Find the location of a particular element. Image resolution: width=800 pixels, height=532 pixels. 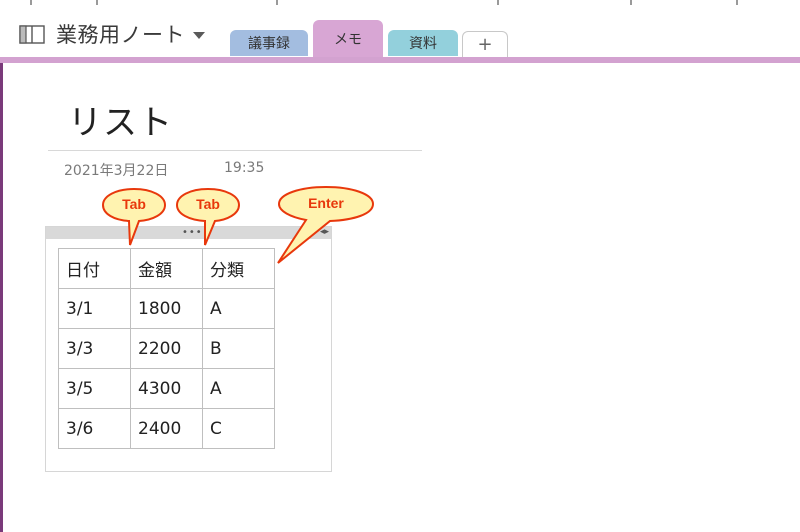

table-row: 3/5 4300 A is located at coordinates (166, 388).